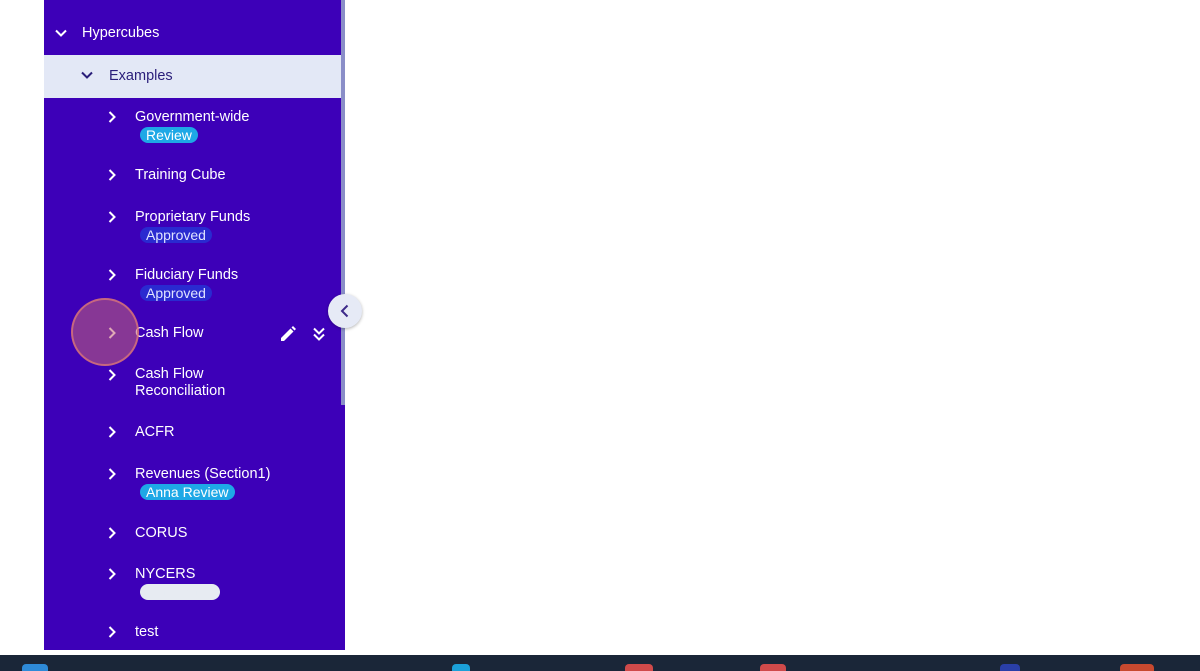  Describe the element at coordinates (180, 592) in the screenshot. I see `status-badge: Not started` at that location.